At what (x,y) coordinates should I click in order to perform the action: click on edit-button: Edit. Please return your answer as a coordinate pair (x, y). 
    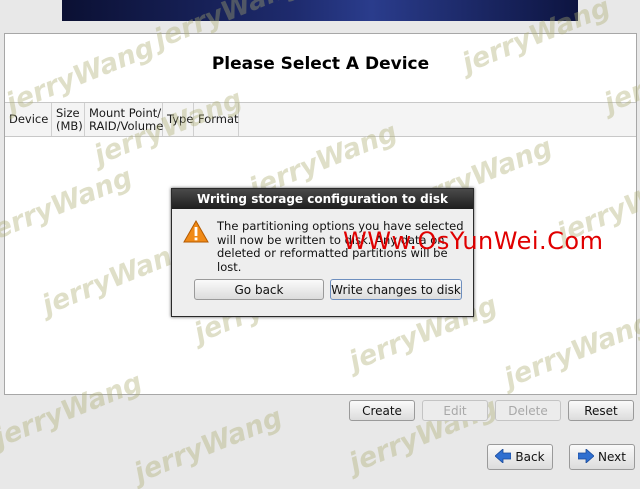
    Looking at the image, I should click on (455, 410).